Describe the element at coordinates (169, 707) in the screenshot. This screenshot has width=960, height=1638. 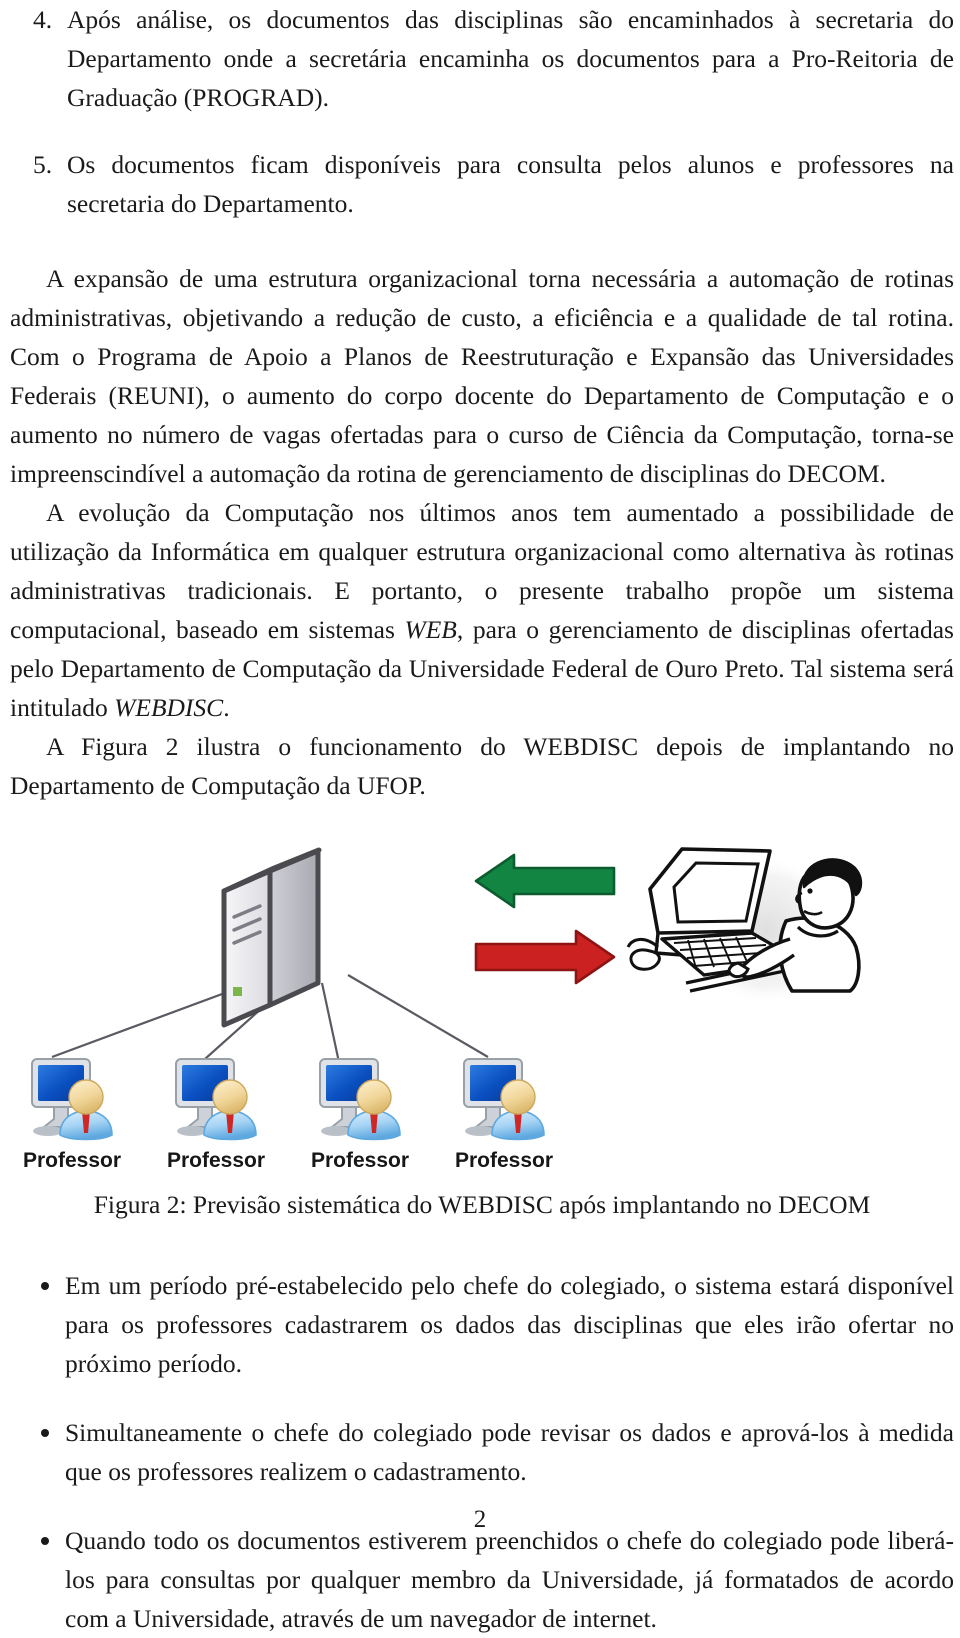
I see `emphasis-webdisc: WEBDISC` at that location.